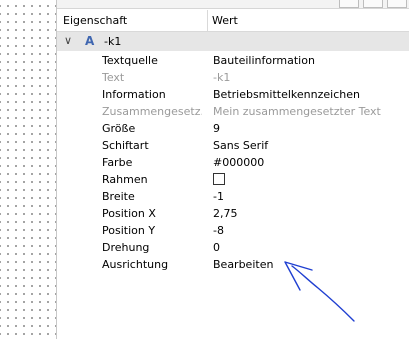  I want to click on property-grid-header: Eigenschaft Wert, so click(233, 21).